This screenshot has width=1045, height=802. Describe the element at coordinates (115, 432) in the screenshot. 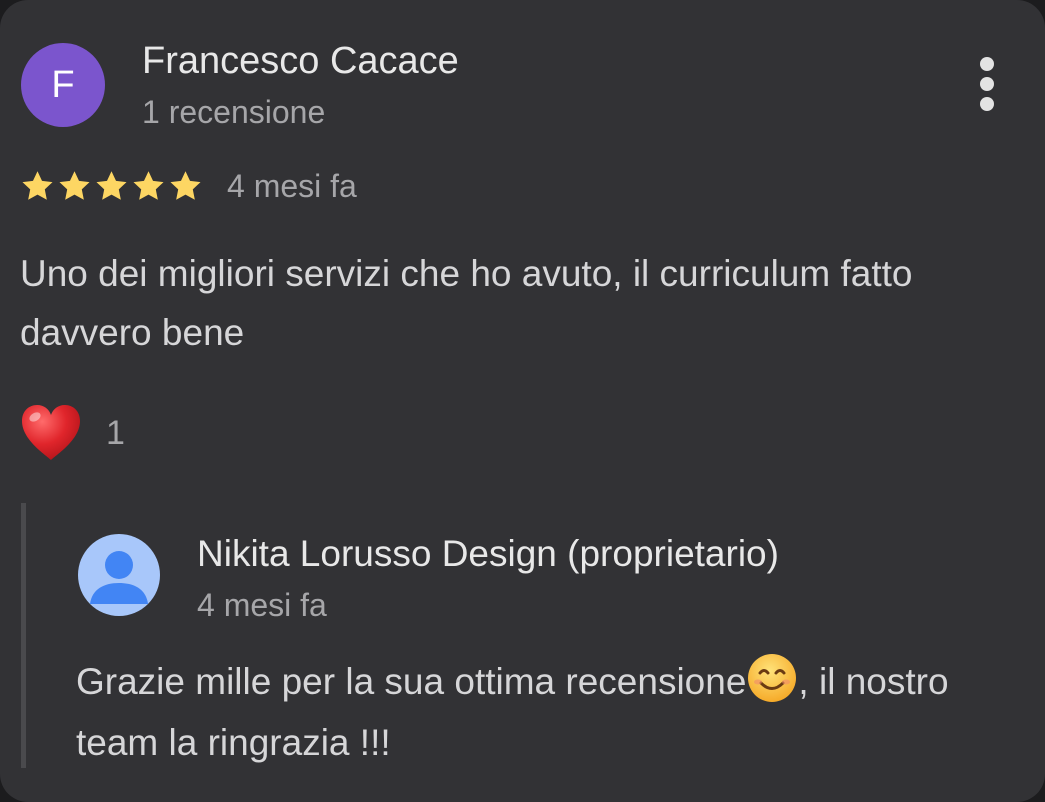

I see `reaction-count: 1` at that location.